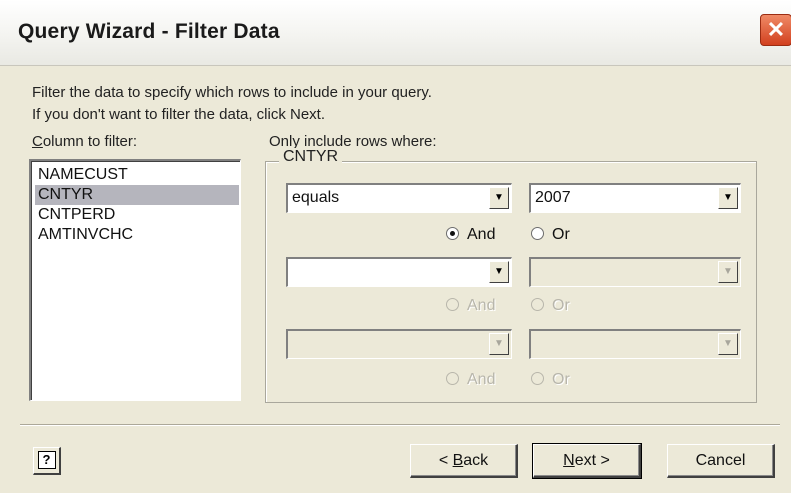 This screenshot has width=791, height=493. What do you see at coordinates (311, 157) in the screenshot?
I see `criteria-group-label: CNTYR` at bounding box center [311, 157].